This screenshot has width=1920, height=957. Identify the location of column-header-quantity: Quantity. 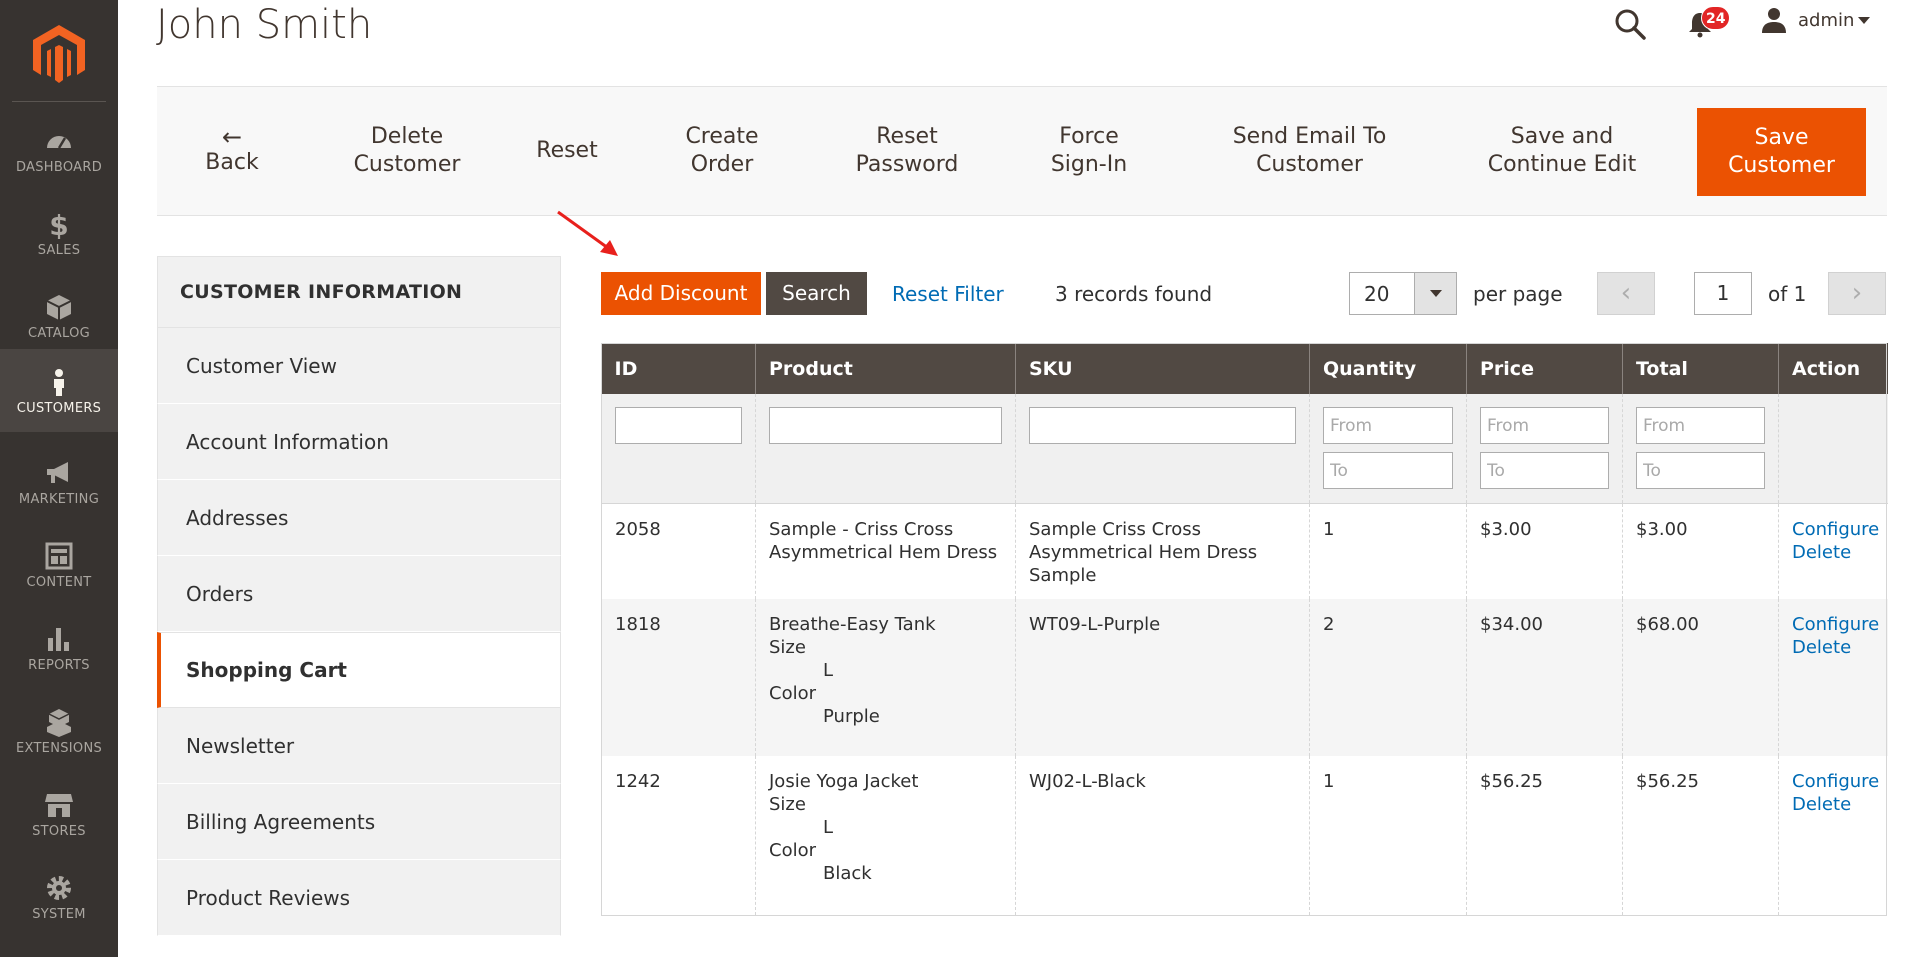
(1388, 368).